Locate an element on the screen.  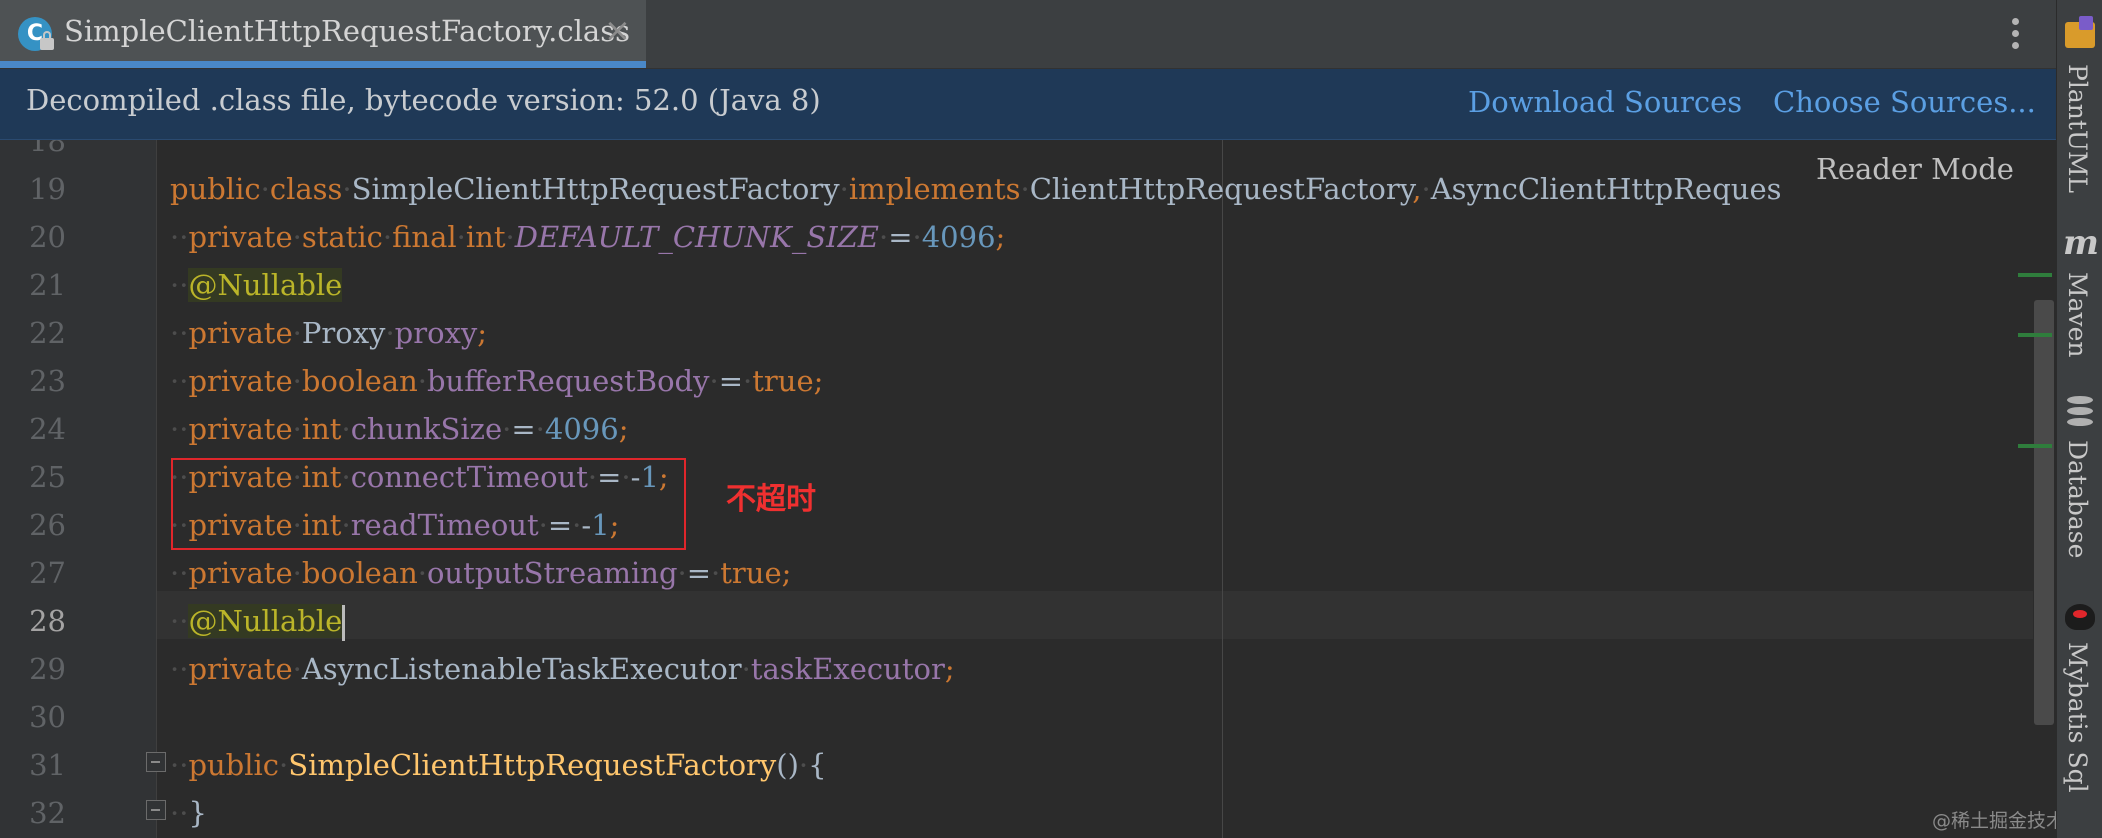
line-number: 18 is located at coordinates (47, 149).